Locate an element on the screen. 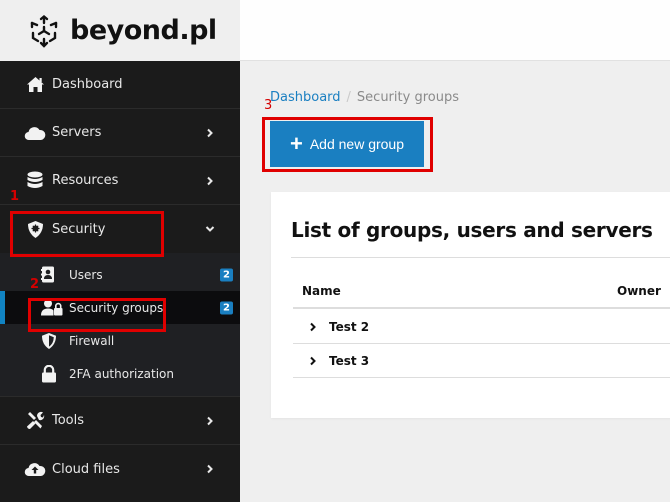 Image resolution: width=670 pixels, height=502 pixels. tools-icon is located at coordinates (35, 421).